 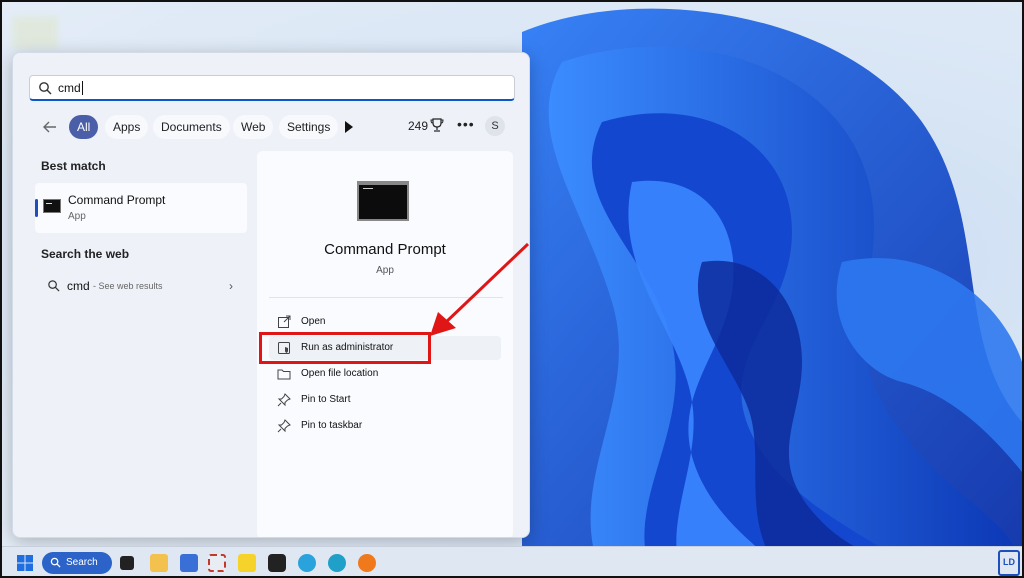 What do you see at coordinates (231, 286) in the screenshot?
I see `chevron-right-icon: ›` at bounding box center [231, 286].